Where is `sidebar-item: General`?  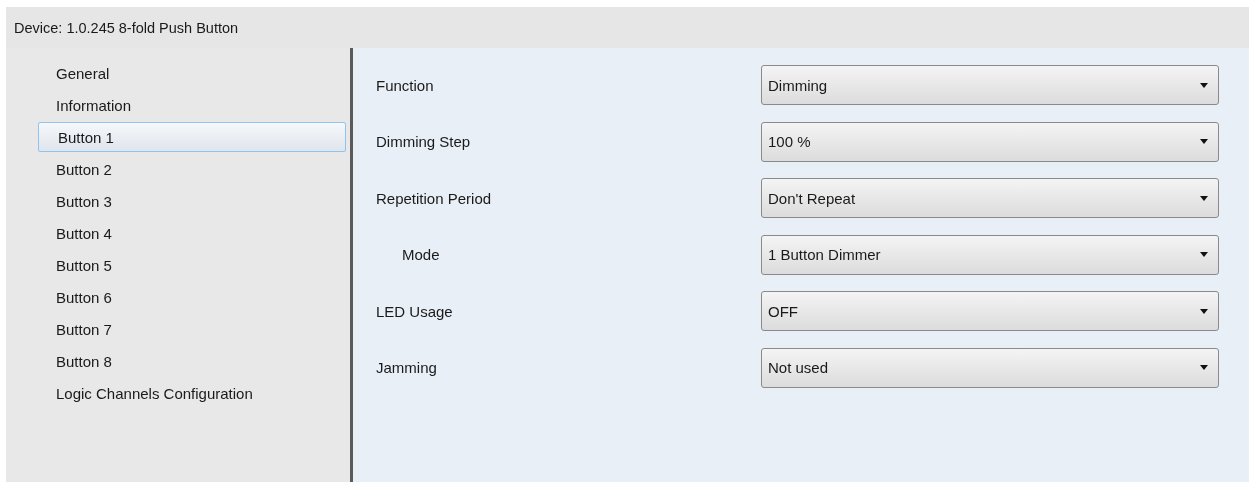
sidebar-item: General is located at coordinates (192, 73).